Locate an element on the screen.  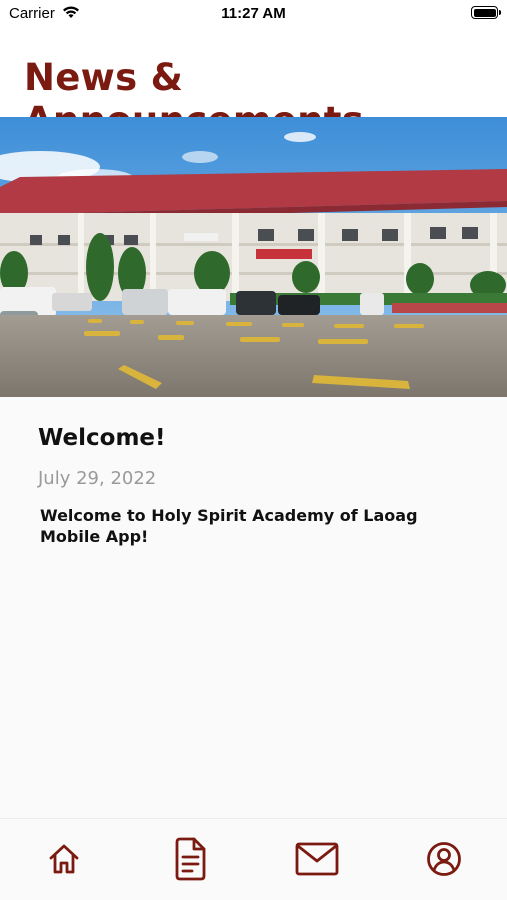
tab-profile is located at coordinates (444, 859).